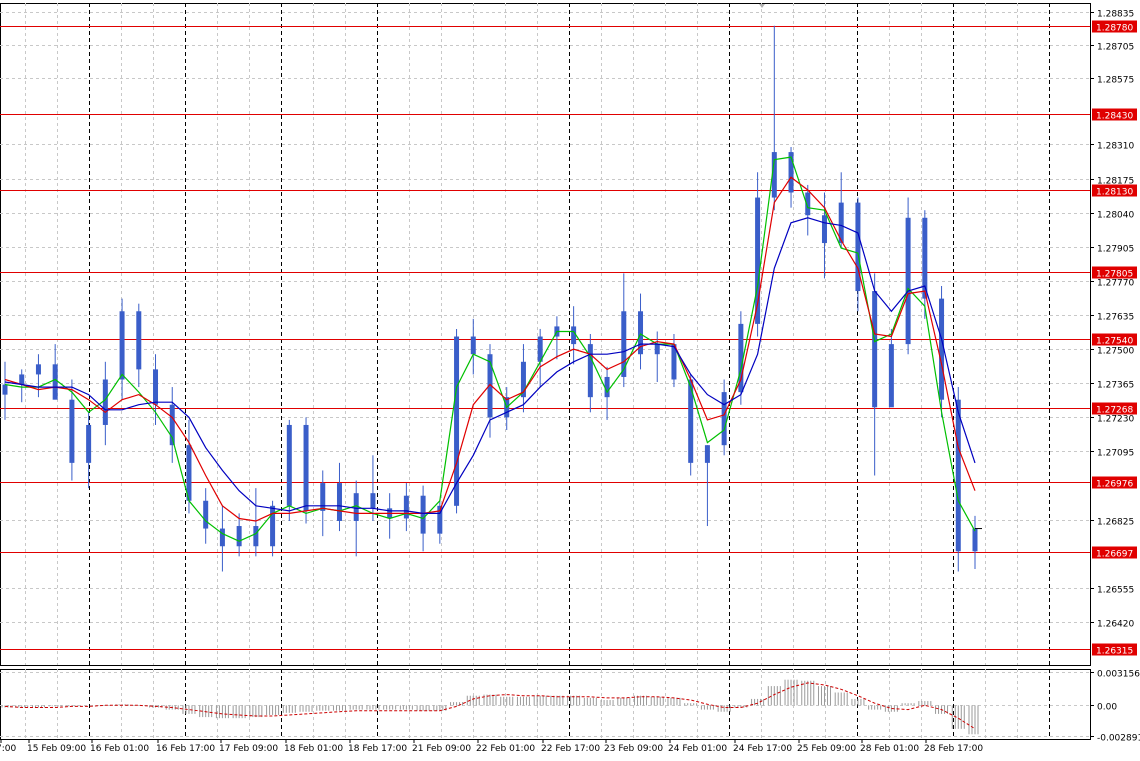  What do you see at coordinates (1115, 318) in the screenshot?
I see `price-axis-label: 1.27635` at bounding box center [1115, 318].